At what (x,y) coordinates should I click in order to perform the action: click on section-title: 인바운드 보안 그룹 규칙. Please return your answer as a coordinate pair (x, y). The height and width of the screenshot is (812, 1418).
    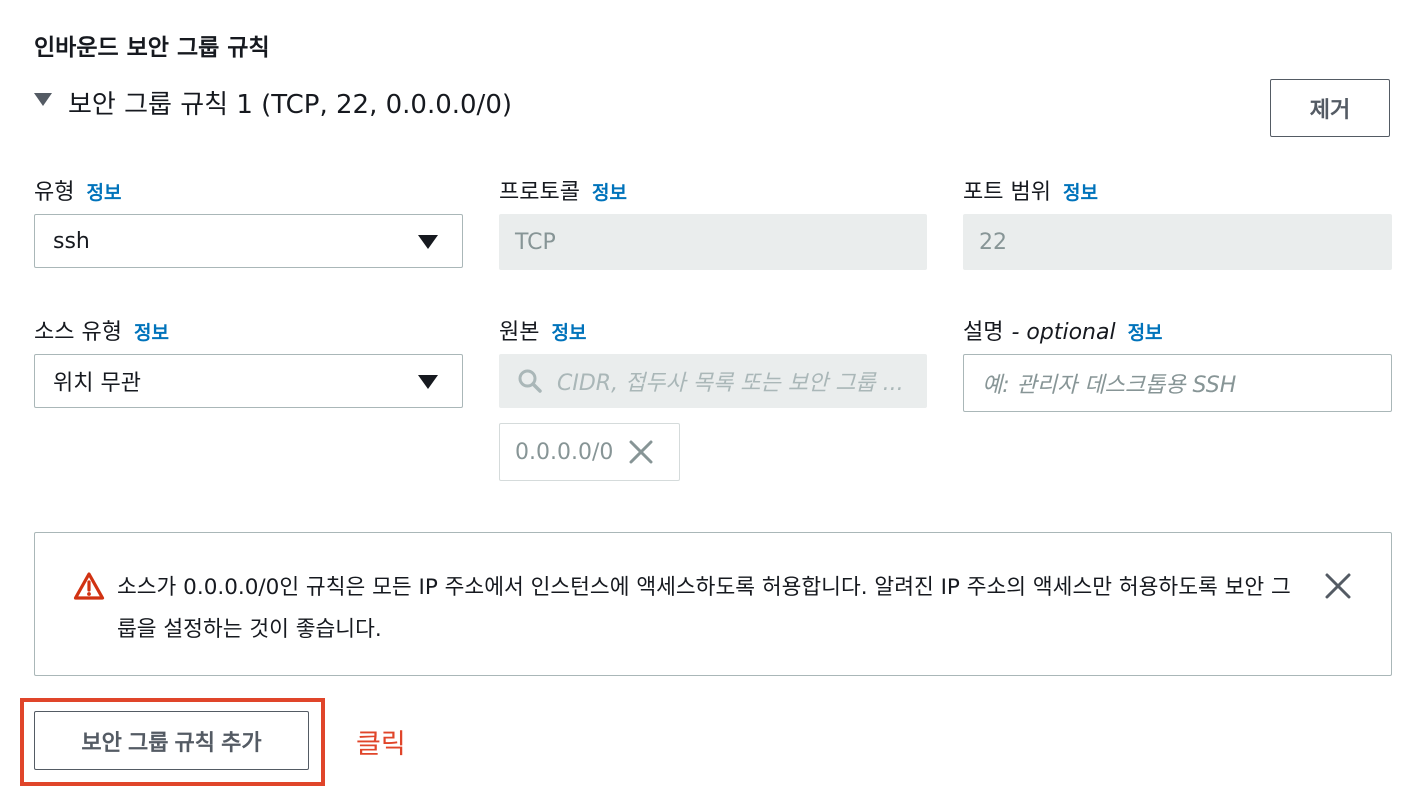
    Looking at the image, I should click on (152, 48).